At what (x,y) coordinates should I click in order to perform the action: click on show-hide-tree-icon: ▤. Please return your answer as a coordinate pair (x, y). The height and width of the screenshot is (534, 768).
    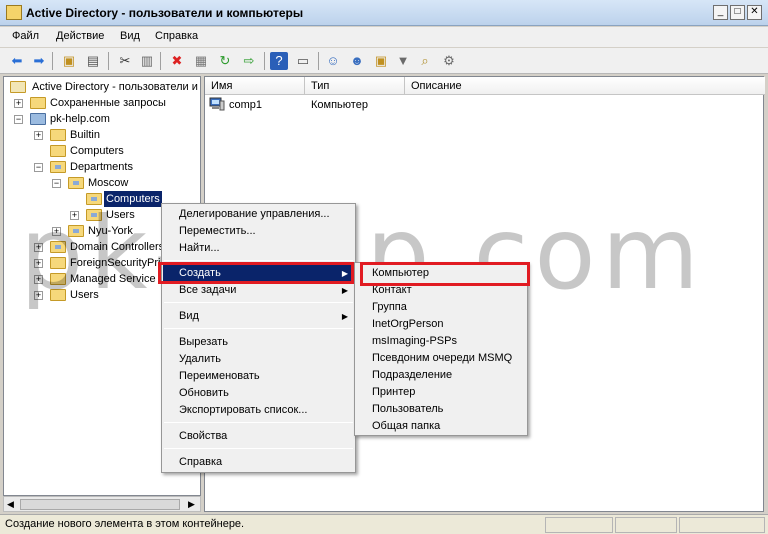
    Looking at the image, I should click on (93, 61).